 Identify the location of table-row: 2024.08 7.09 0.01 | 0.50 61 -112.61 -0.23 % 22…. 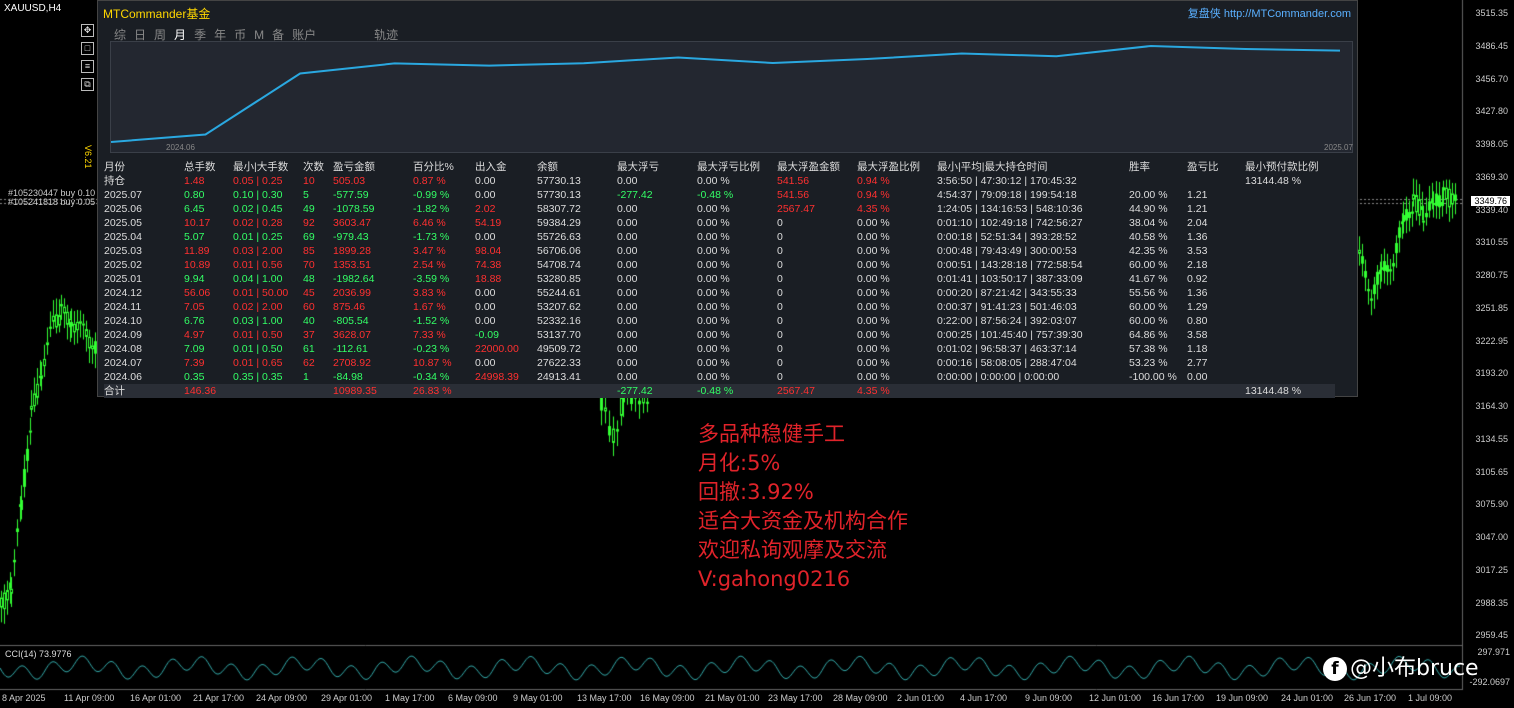
(719, 349).